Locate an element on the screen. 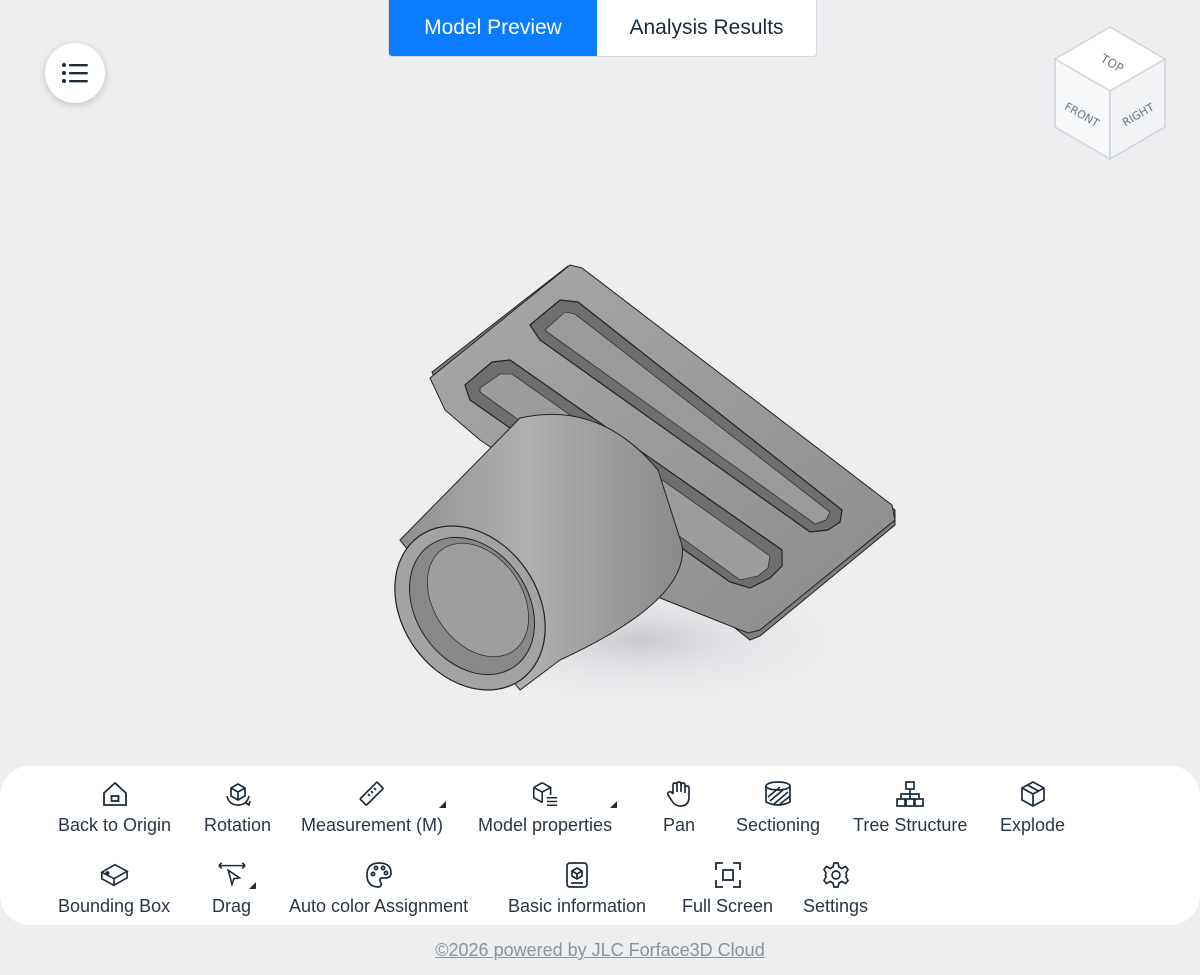 The height and width of the screenshot is (975, 1200). ruler-icon is located at coordinates (372, 794).